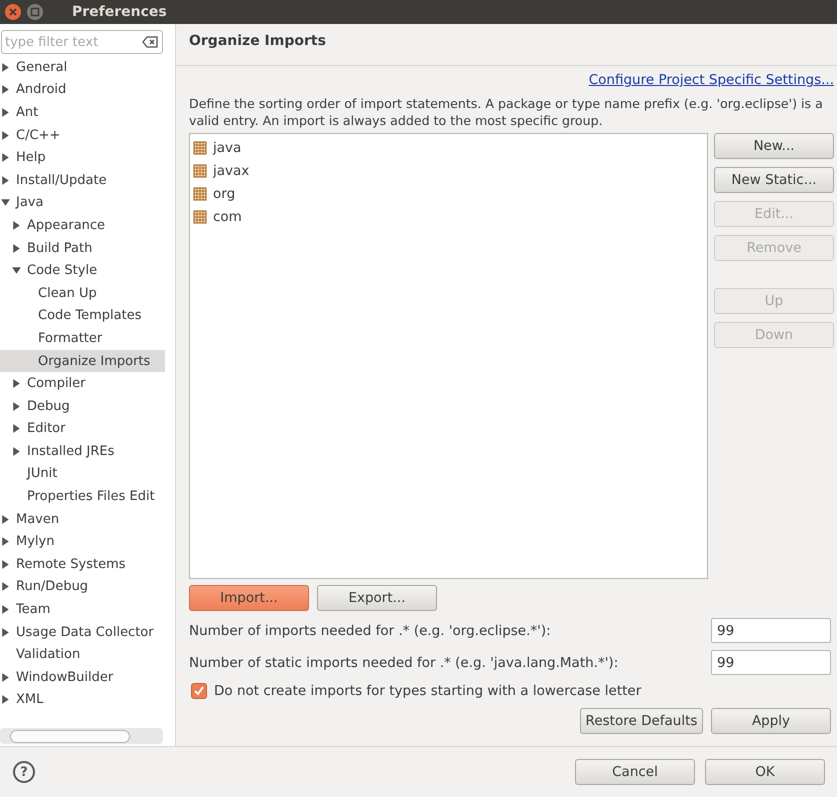 Image resolution: width=837 pixels, height=797 pixels. What do you see at coordinates (771, 721) in the screenshot?
I see `apply-button: Apply` at bounding box center [771, 721].